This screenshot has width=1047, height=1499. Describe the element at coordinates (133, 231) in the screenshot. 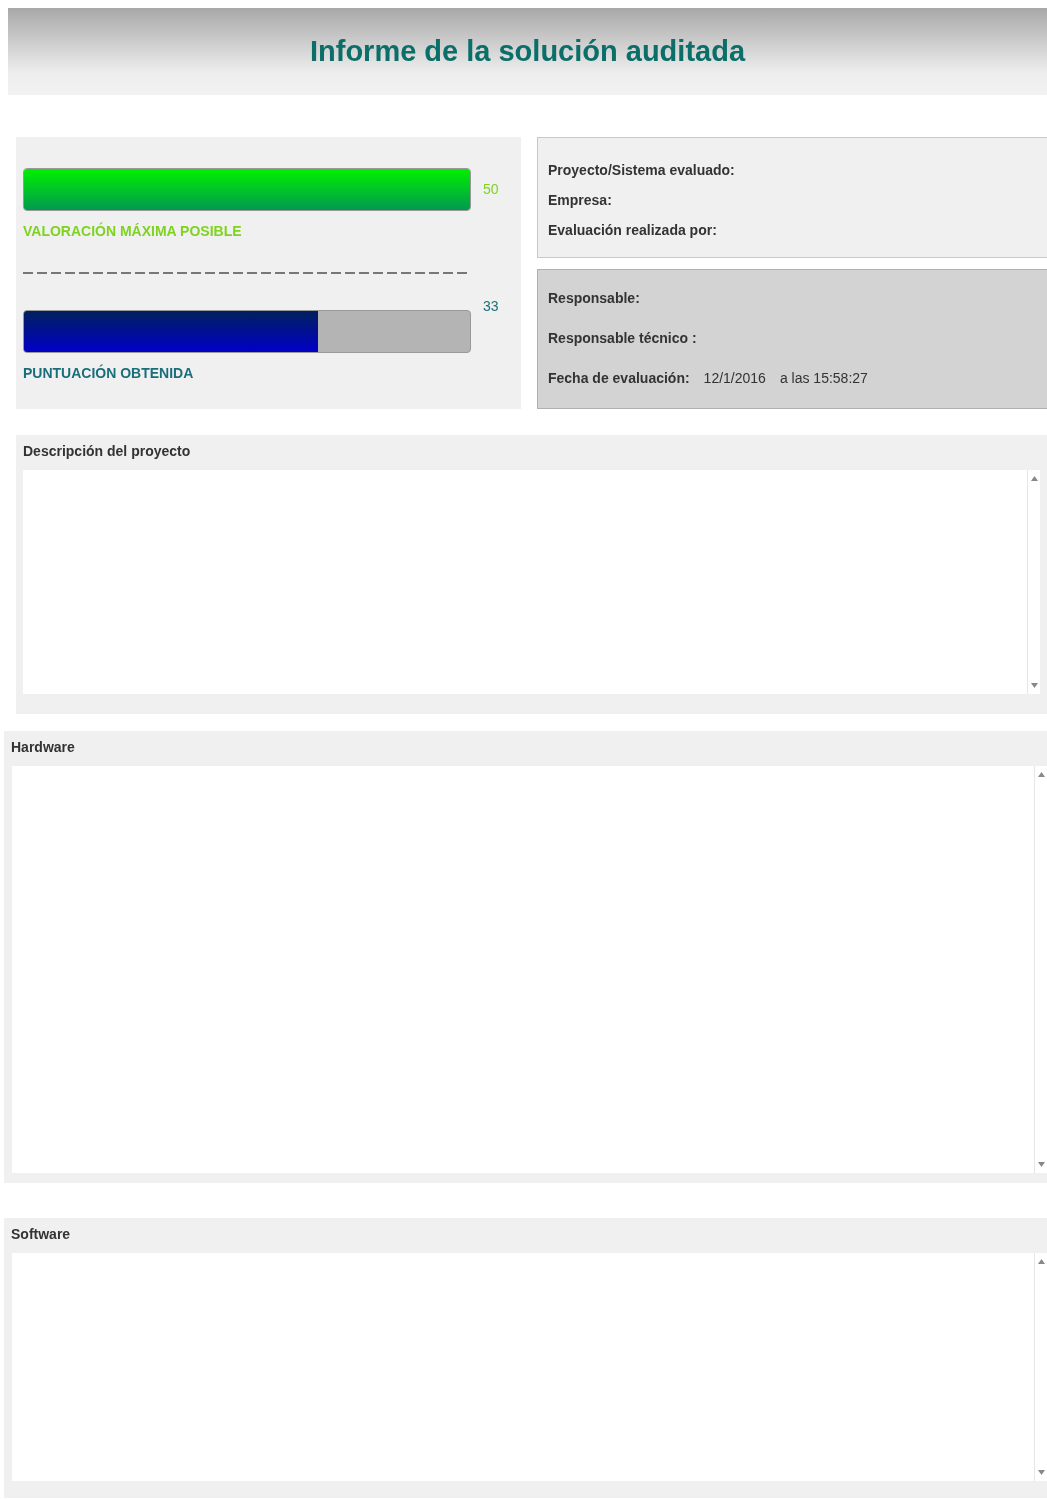

I see `score-label: VALORACIÓN MÁXIMA POSIBLE` at that location.